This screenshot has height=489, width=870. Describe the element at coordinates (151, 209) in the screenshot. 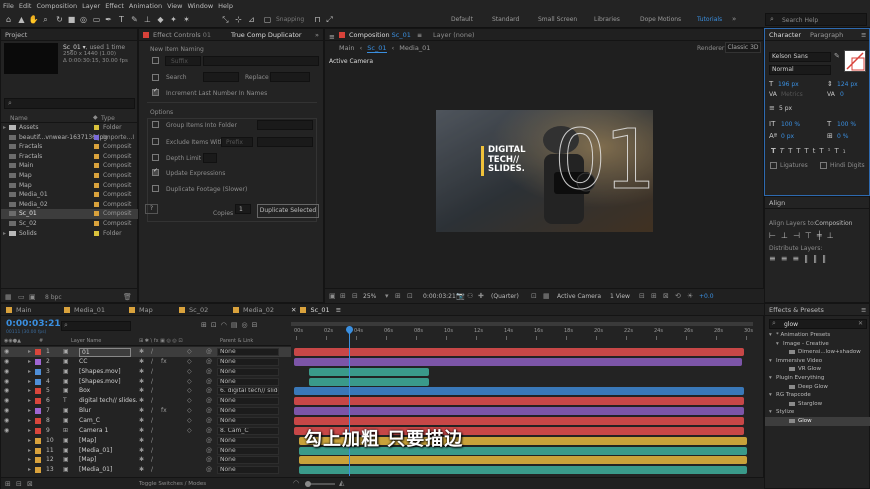

I see `help-button: ?` at that location.